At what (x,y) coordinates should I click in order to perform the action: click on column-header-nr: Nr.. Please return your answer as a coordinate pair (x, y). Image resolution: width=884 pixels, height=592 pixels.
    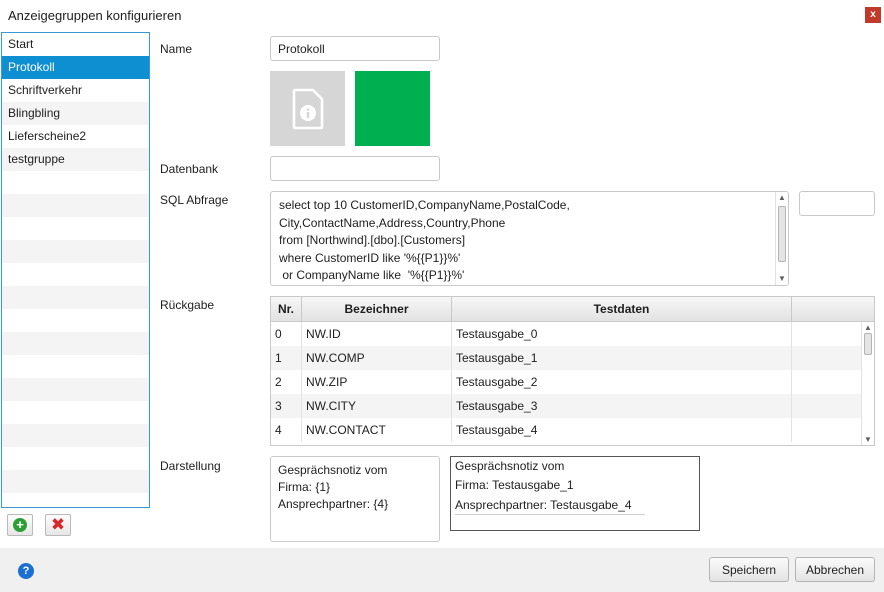
    Looking at the image, I should click on (286, 309).